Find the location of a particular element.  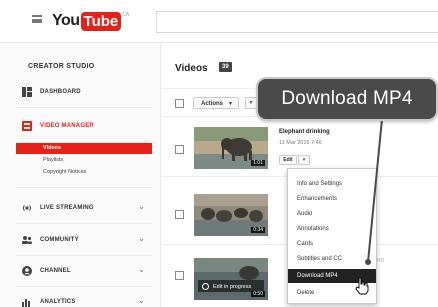

download-callout: Download MP4 is located at coordinates (347, 99).